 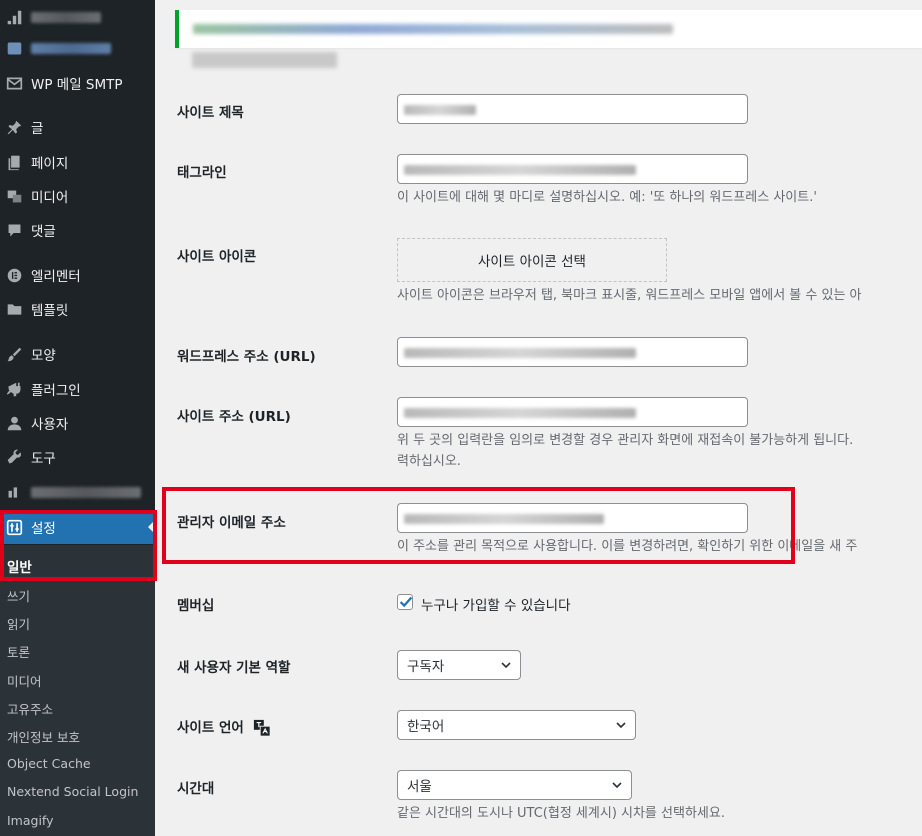 I want to click on sidebar-item-plugins: 플러그인, so click(x=77, y=389).